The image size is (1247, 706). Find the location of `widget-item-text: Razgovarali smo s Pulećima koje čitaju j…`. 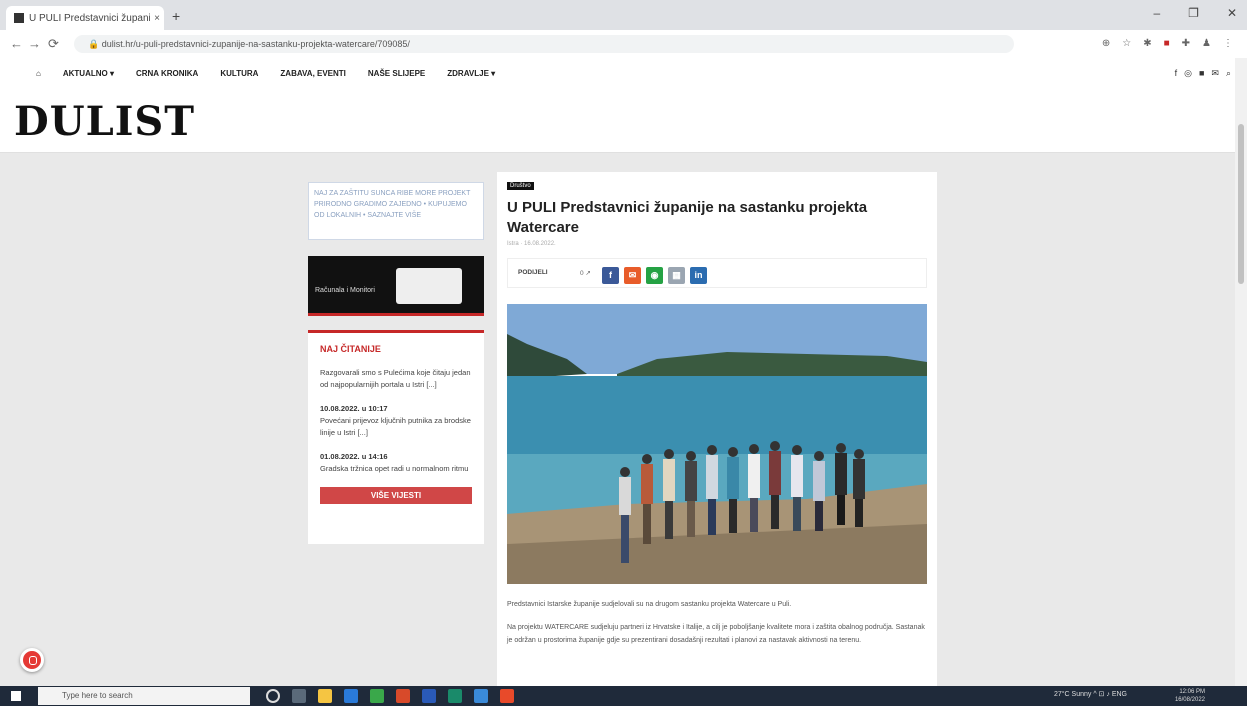

widget-item-text: Razgovarali smo s Pulećima koje čitaju j… is located at coordinates (395, 378).